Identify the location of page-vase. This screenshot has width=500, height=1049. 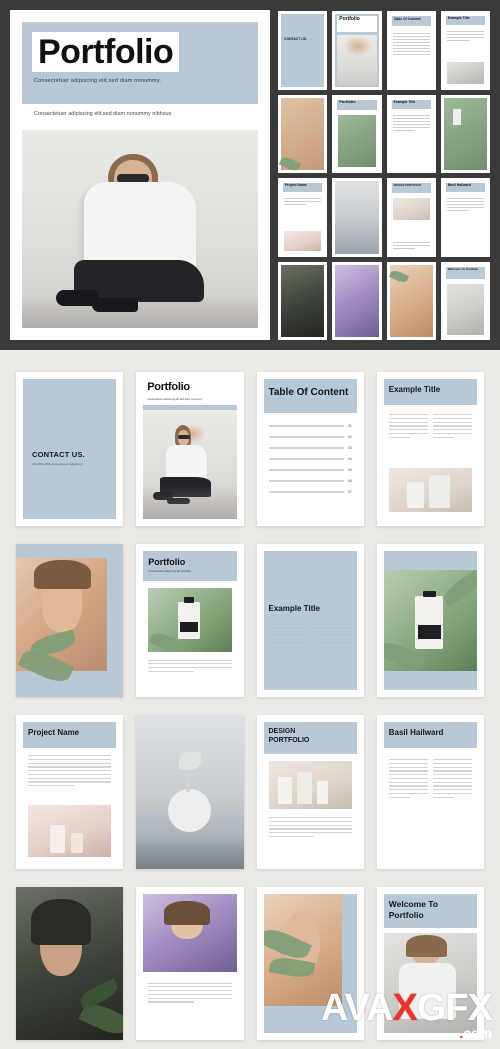
(190, 792).